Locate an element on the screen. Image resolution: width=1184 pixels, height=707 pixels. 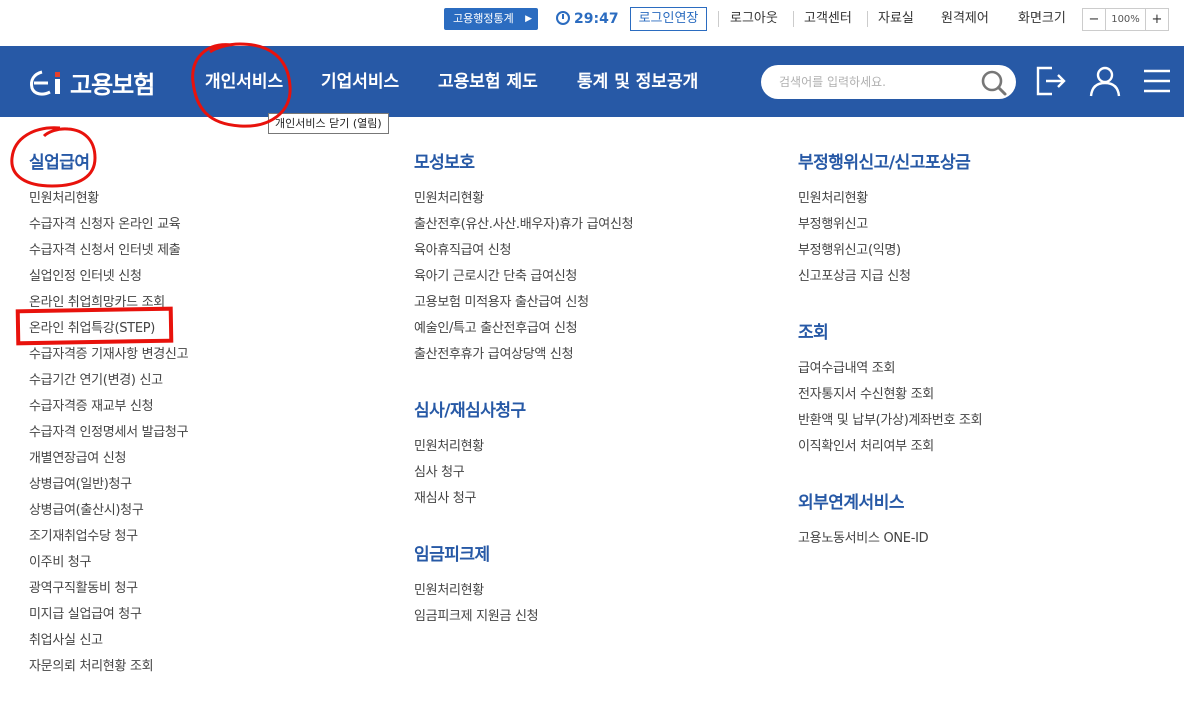
employment-stats-button: 고용행정통계 ▶ is located at coordinates (491, 19).